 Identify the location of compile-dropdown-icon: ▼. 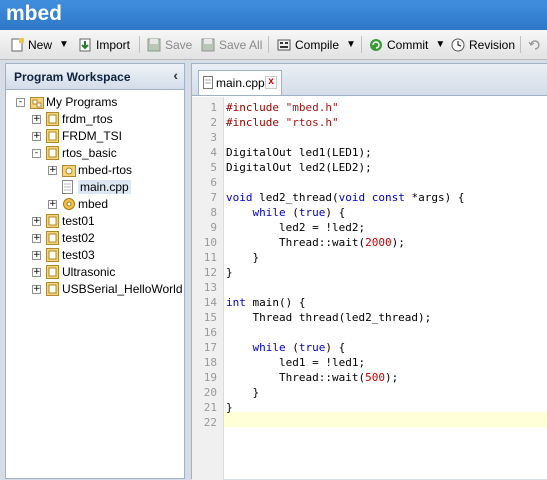
(351, 44).